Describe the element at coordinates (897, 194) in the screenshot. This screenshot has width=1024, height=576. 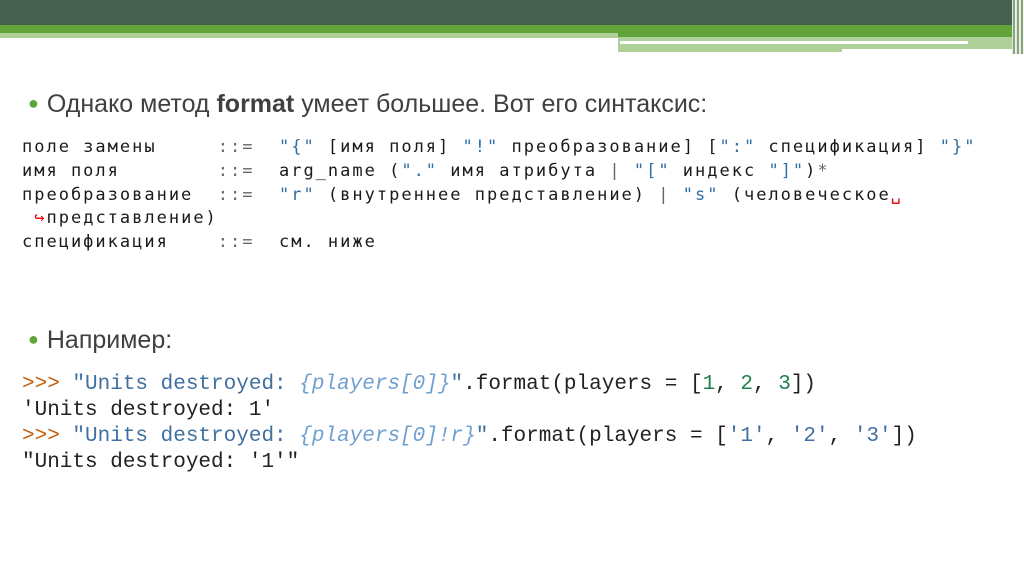
I see `wrap-space-icon: ␣` at that location.